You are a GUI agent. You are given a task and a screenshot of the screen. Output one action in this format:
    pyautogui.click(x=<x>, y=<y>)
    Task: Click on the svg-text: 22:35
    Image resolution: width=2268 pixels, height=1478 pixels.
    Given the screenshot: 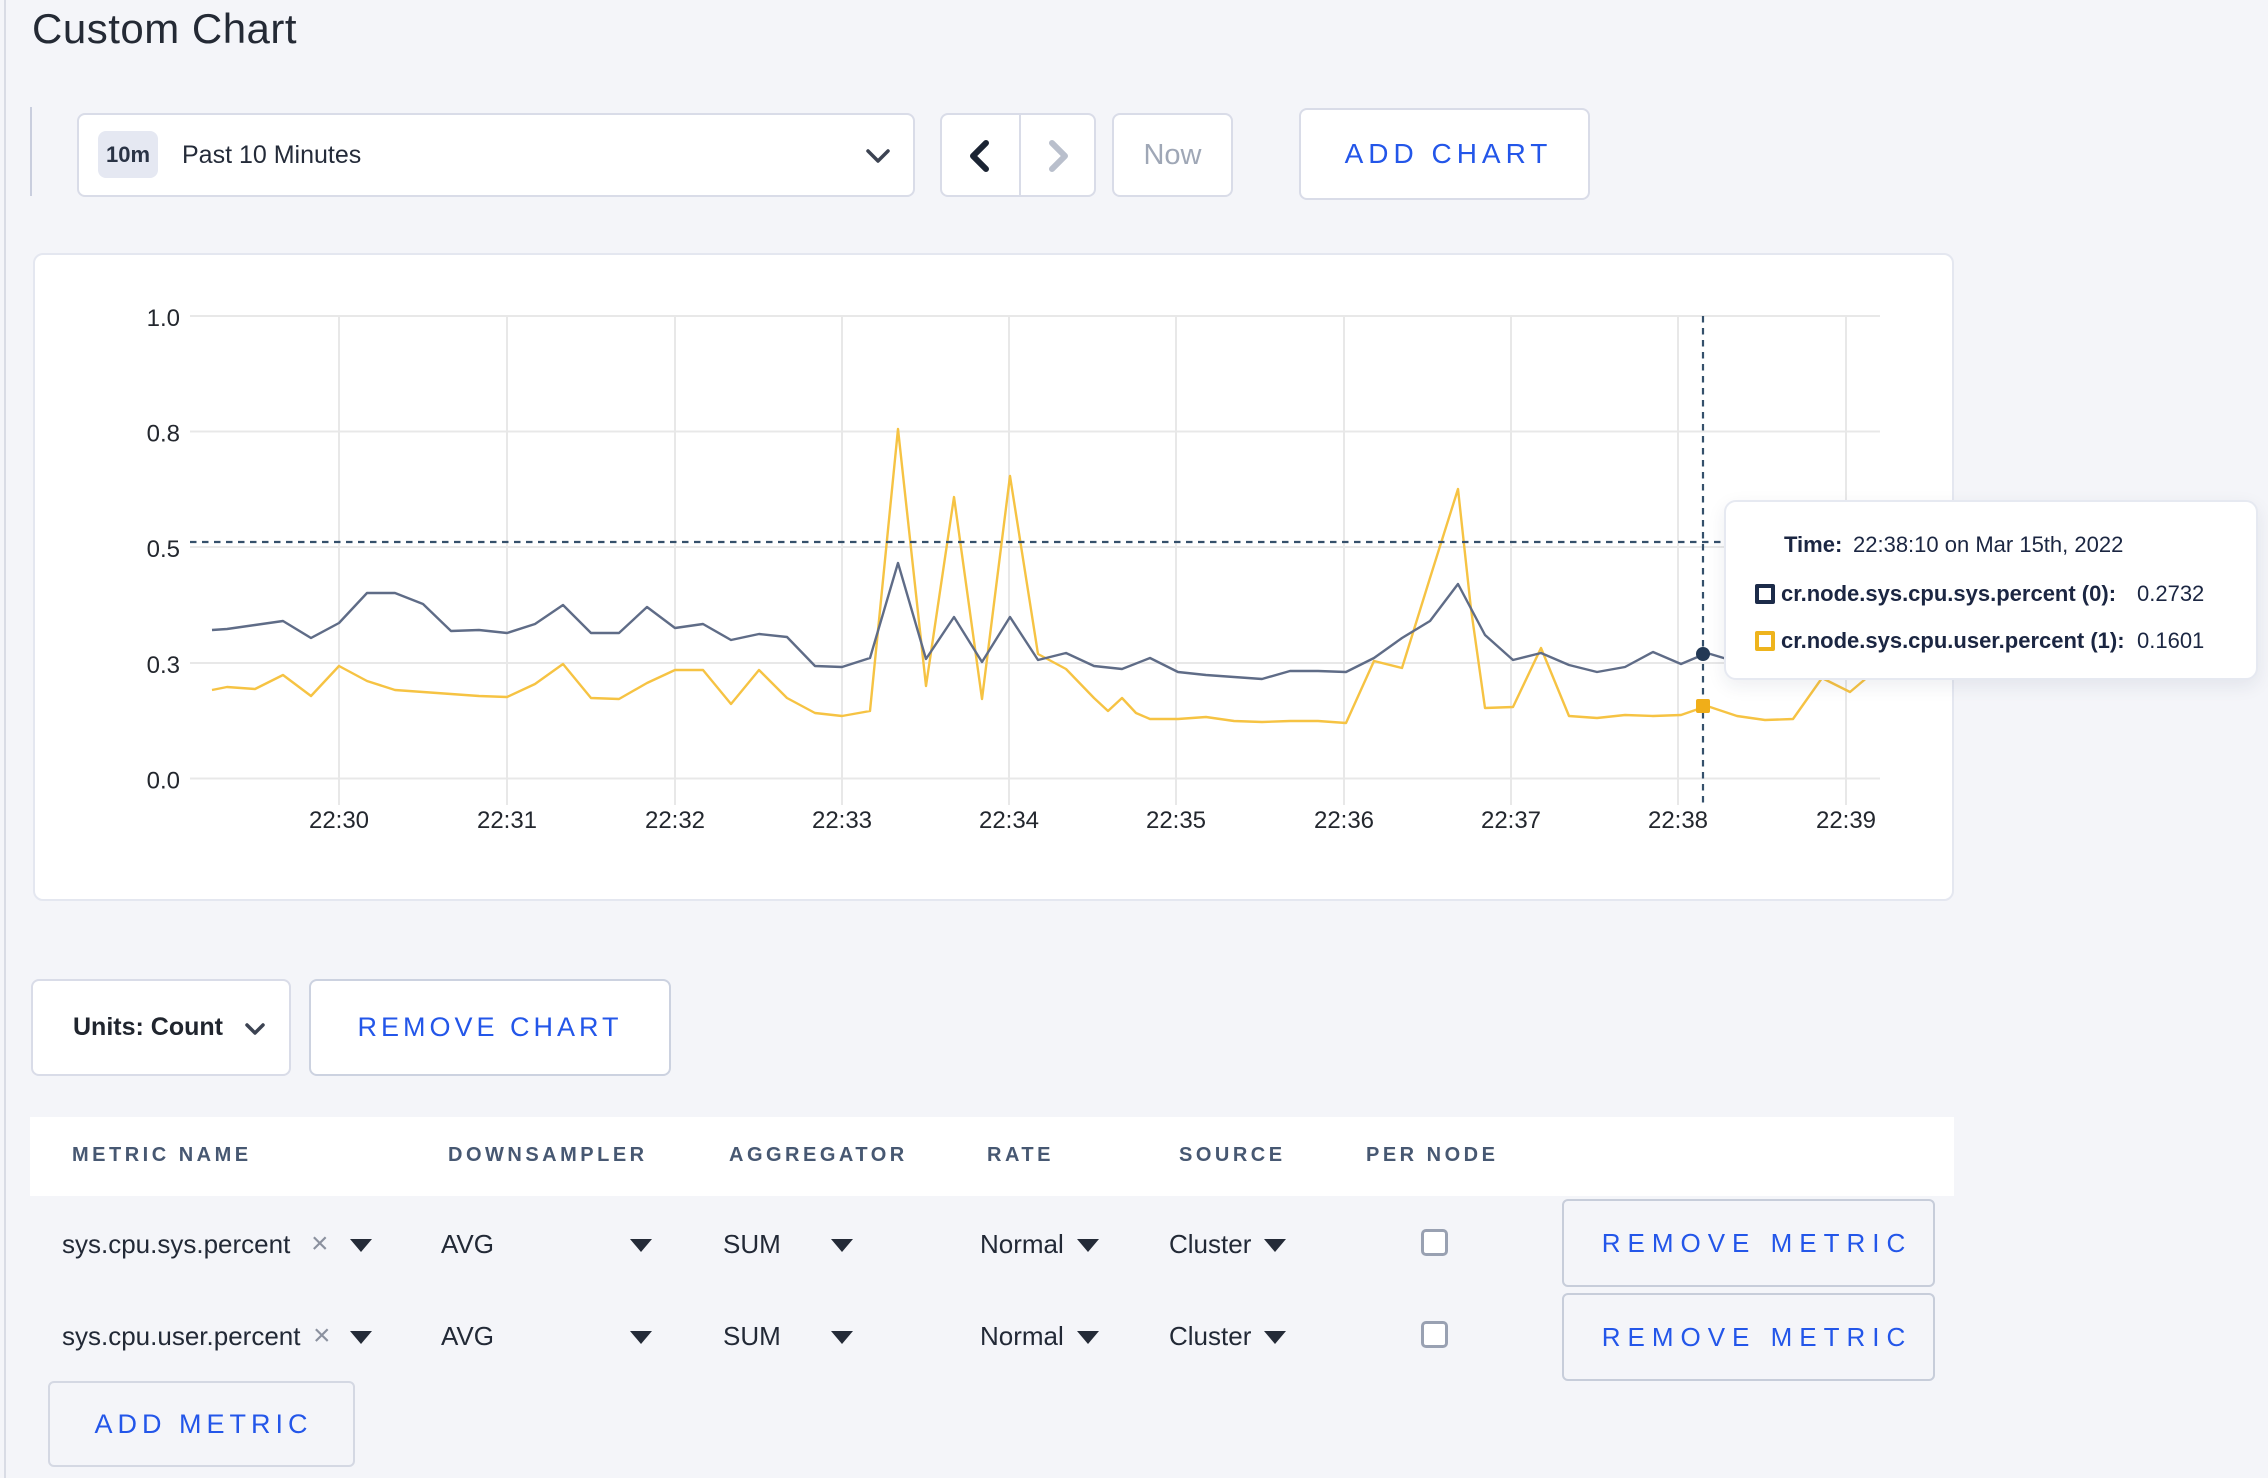 What is the action you would take?
    pyautogui.click(x=1176, y=820)
    